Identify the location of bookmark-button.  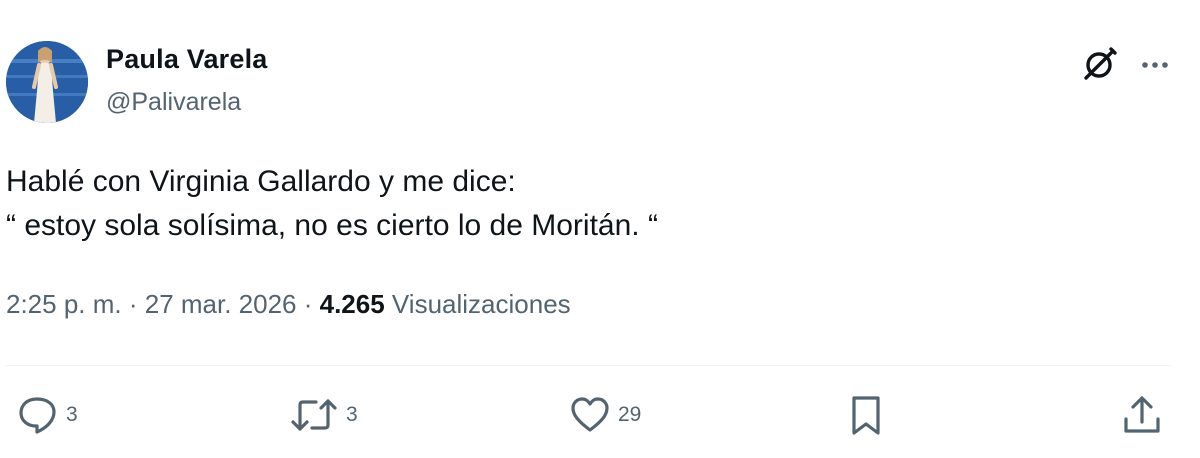
(866, 415).